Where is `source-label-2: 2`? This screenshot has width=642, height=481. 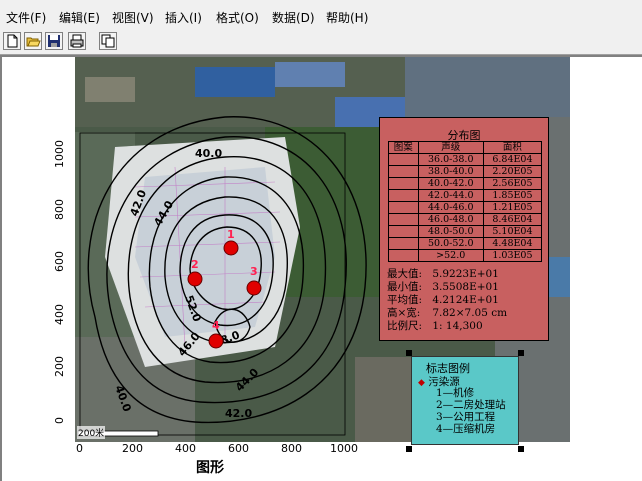
source-label-2: 2 is located at coordinates (195, 264).